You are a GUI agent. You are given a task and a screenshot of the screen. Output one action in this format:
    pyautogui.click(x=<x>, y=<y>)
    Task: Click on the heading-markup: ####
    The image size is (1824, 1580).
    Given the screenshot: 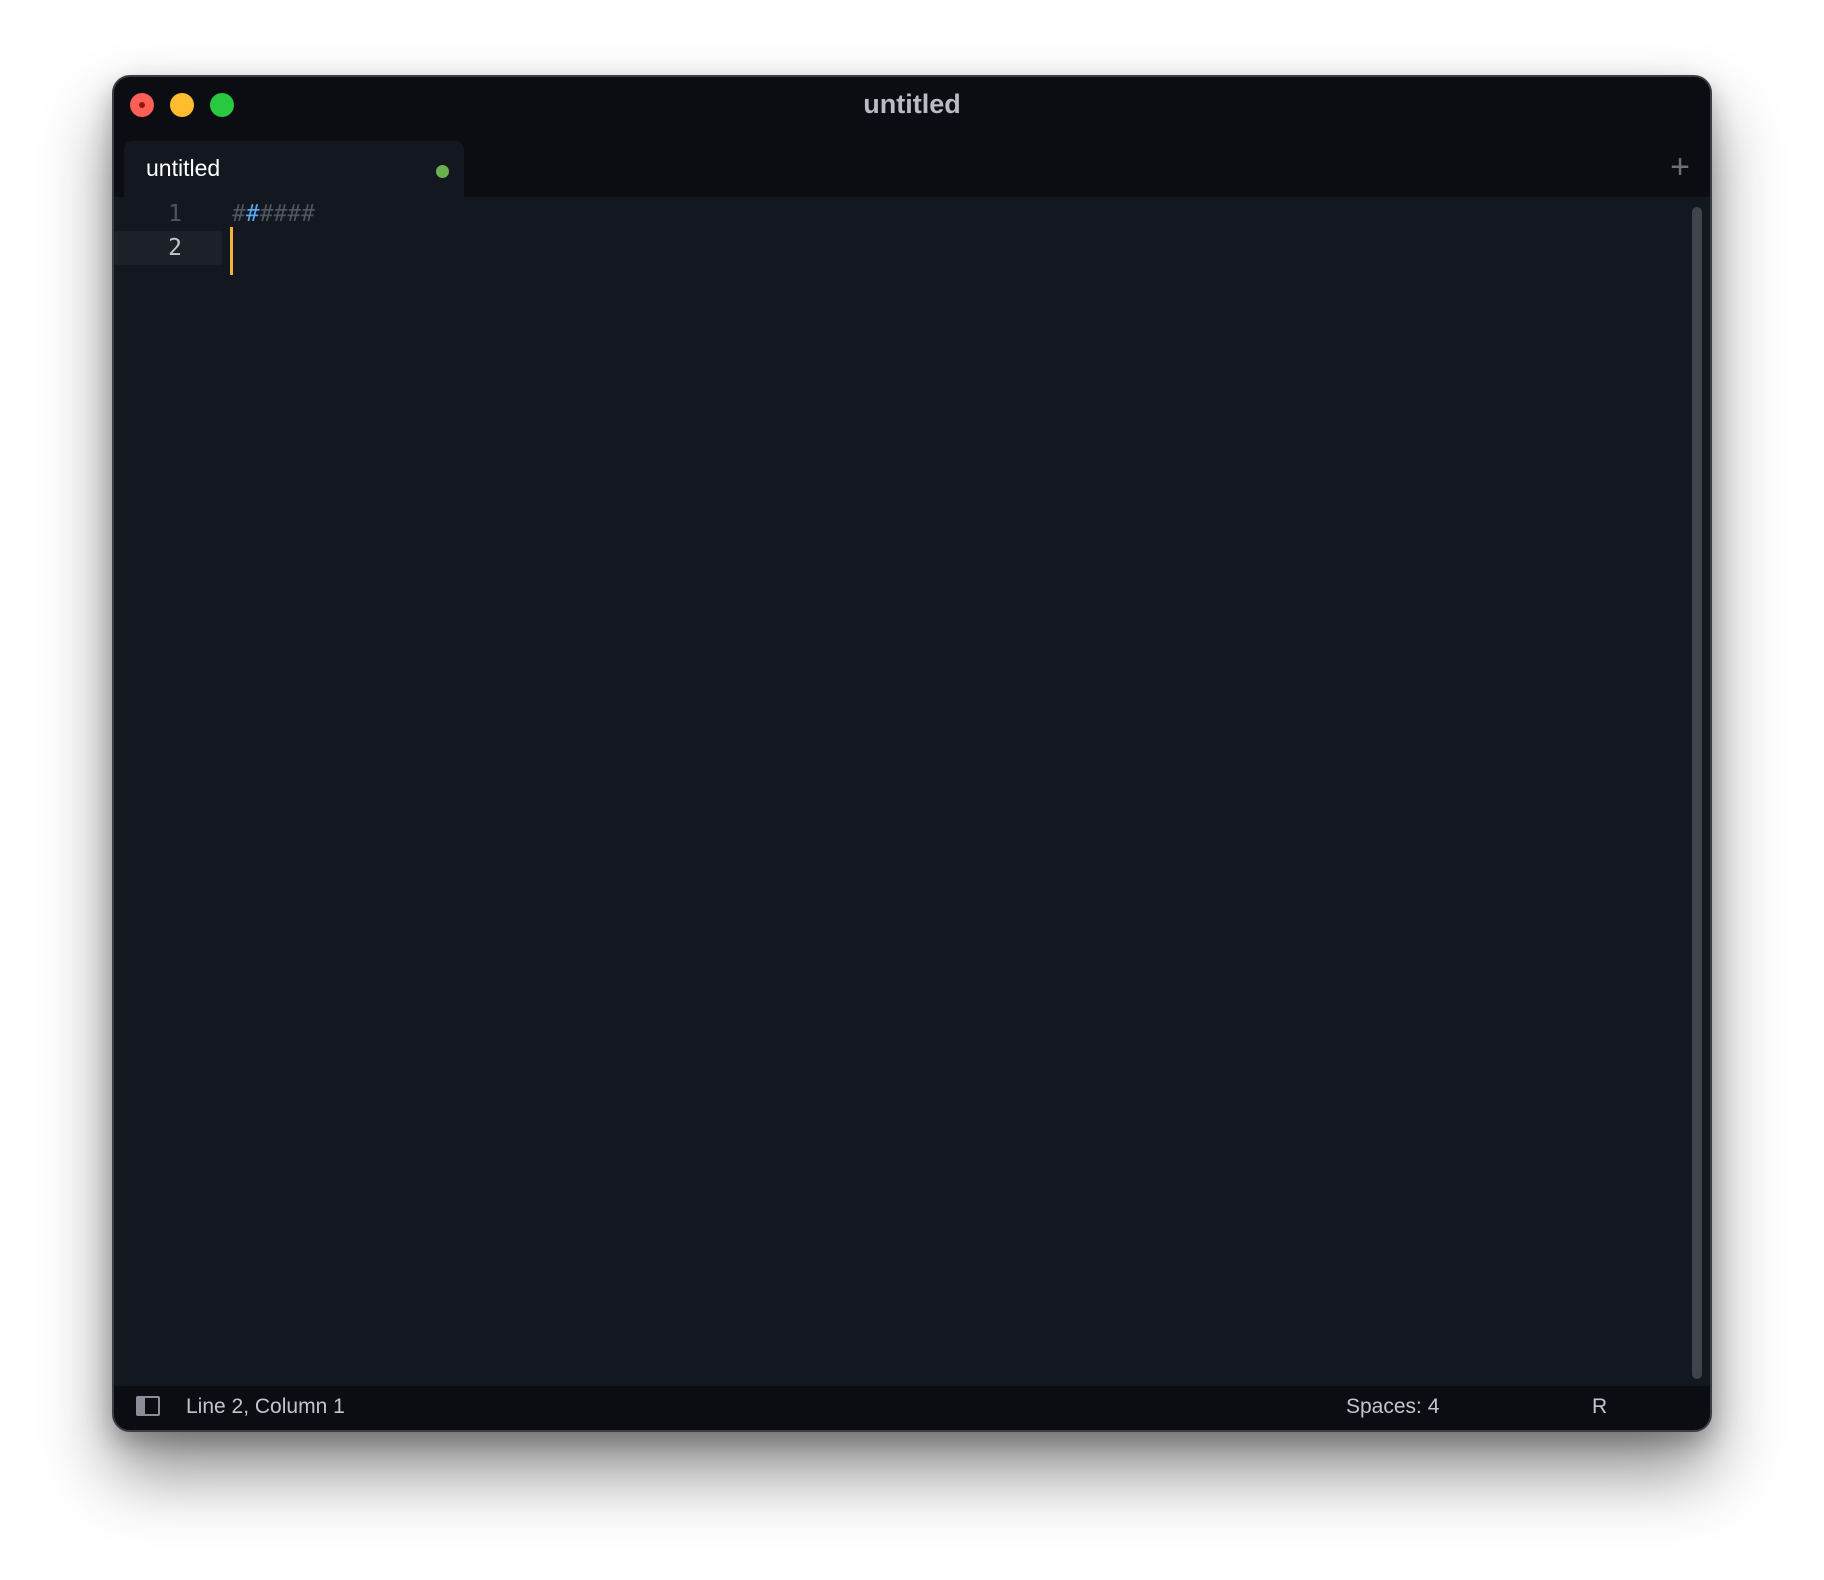 What is the action you would take?
    pyautogui.click(x=287, y=214)
    